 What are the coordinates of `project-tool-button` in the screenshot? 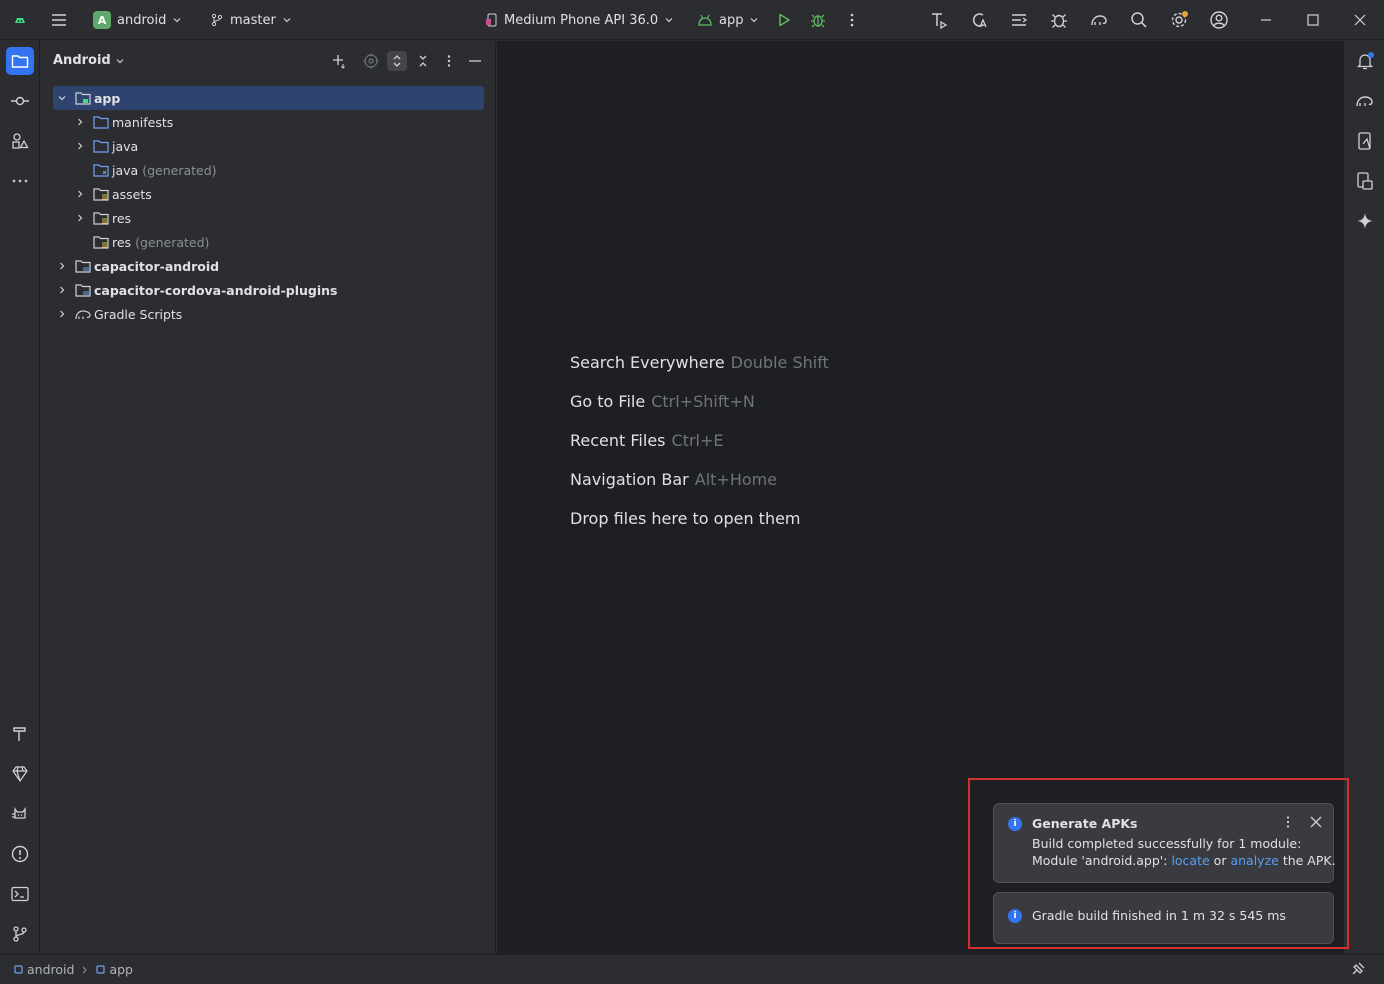 It's located at (20, 61).